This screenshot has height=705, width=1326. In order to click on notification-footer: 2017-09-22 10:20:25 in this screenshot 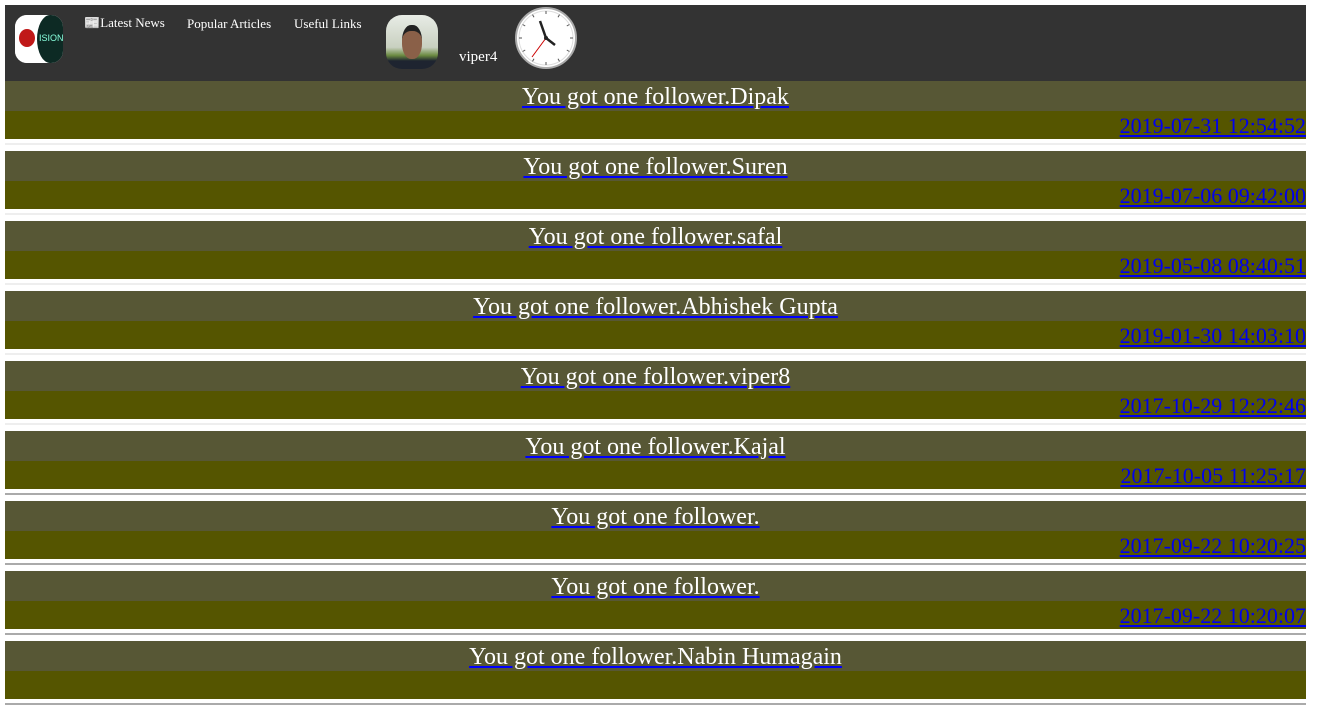, I will do `click(655, 545)`.